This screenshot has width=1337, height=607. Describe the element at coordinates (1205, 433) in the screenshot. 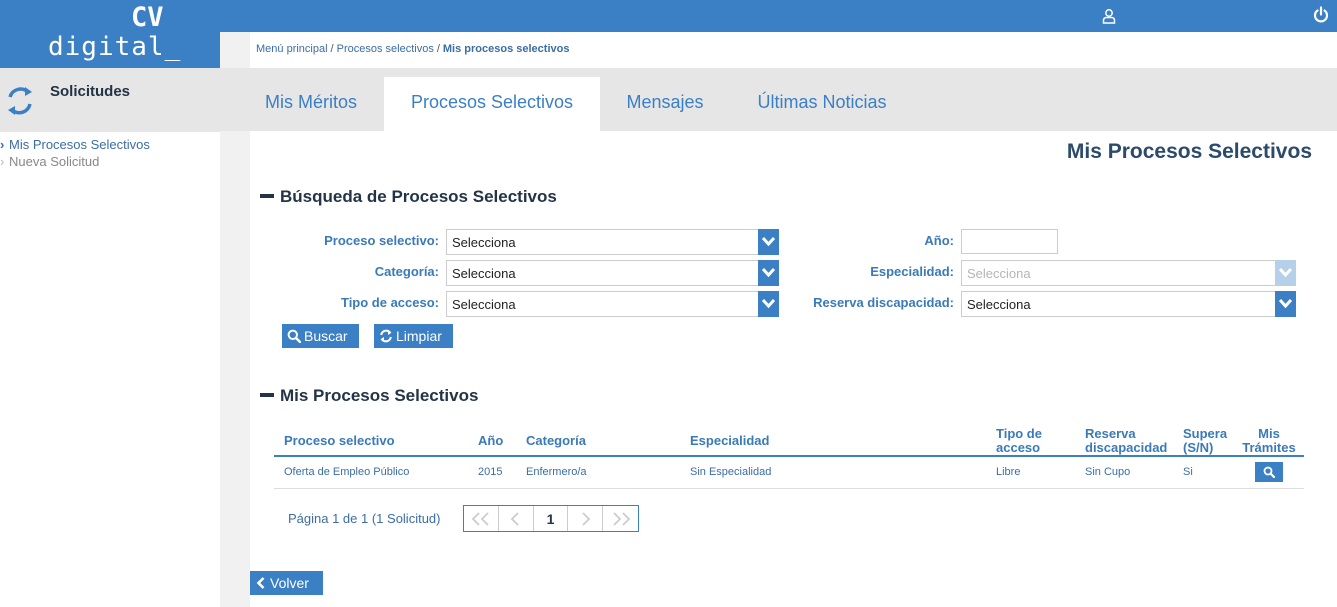

I see `column-header-line: Supera` at that location.